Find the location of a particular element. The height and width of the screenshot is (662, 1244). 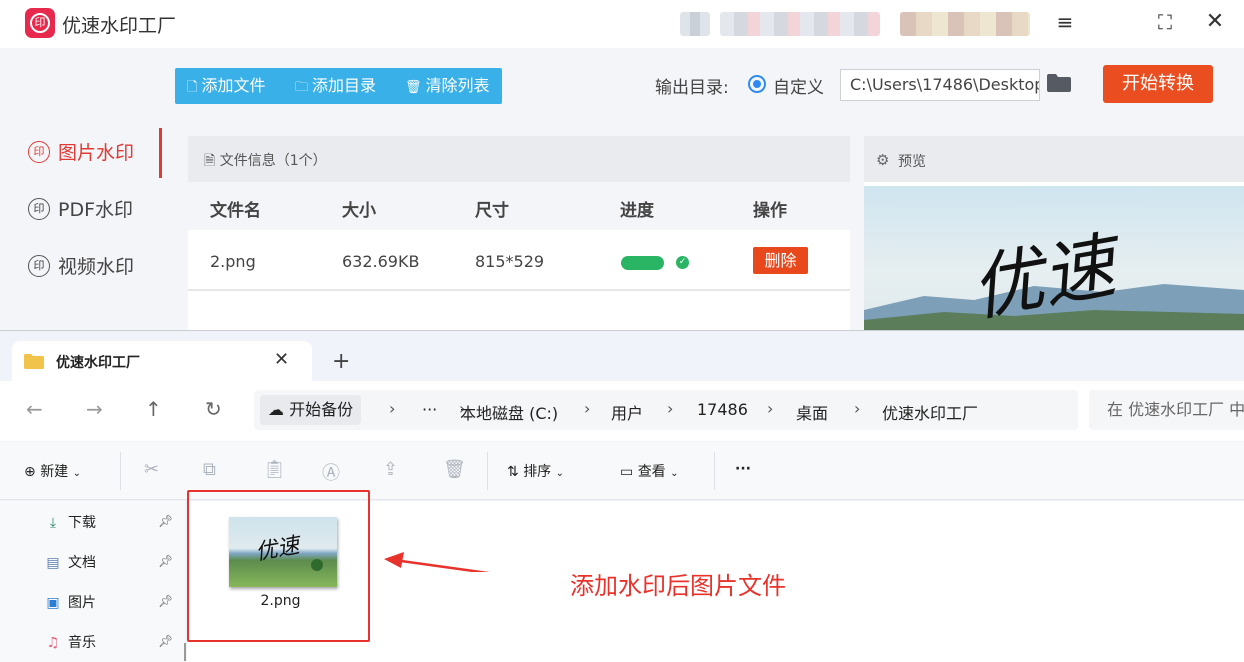

row-divider is located at coordinates (519, 290).